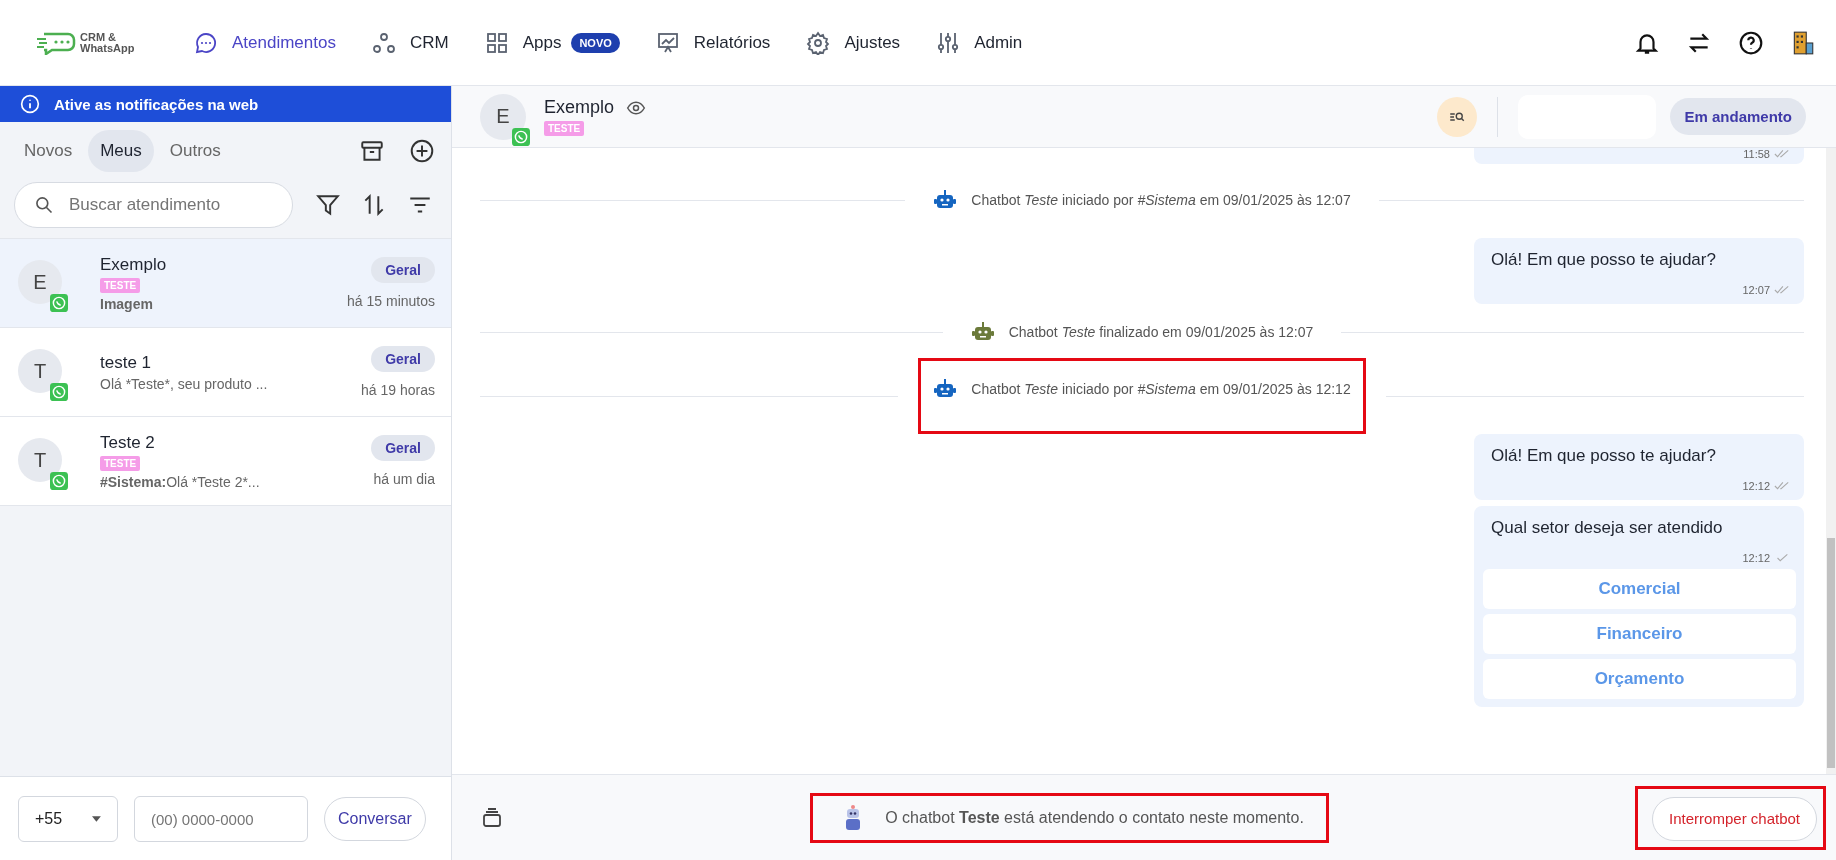 The height and width of the screenshot is (860, 1836). Describe the element at coordinates (1734, 818) in the screenshot. I see `stop-chatbot-button: Interromper chatbot` at that location.